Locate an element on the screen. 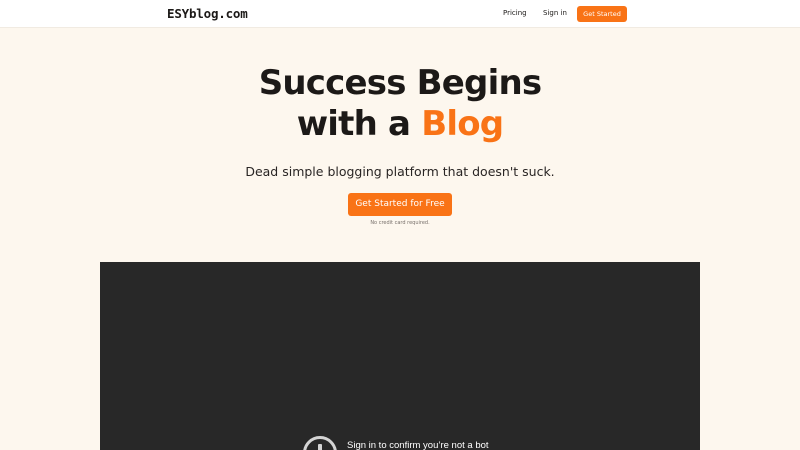 Image resolution: width=800 pixels, height=450 pixels. alert-circle-icon is located at coordinates (320, 443).